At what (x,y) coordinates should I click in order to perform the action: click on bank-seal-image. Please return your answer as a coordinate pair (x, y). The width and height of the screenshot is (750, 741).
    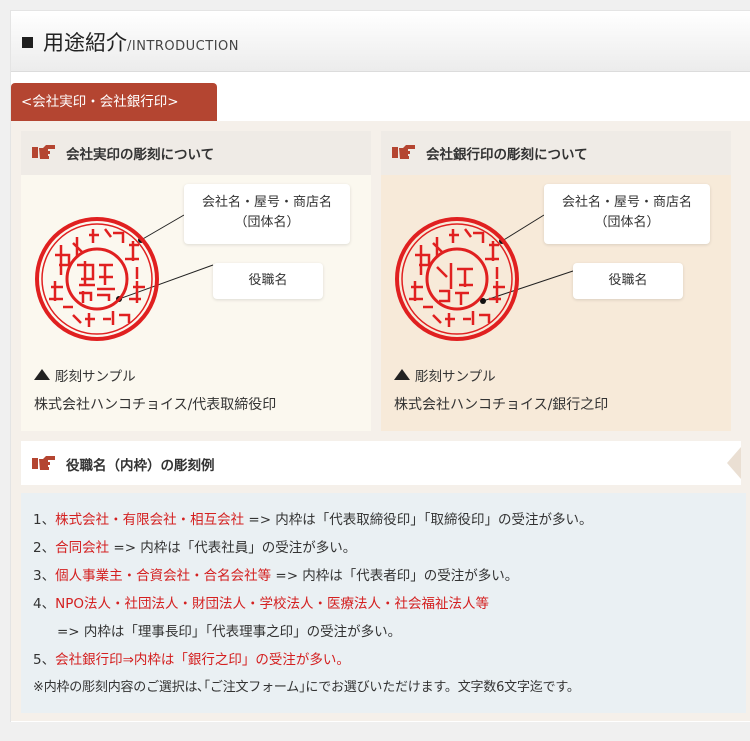
    Looking at the image, I should click on (457, 279).